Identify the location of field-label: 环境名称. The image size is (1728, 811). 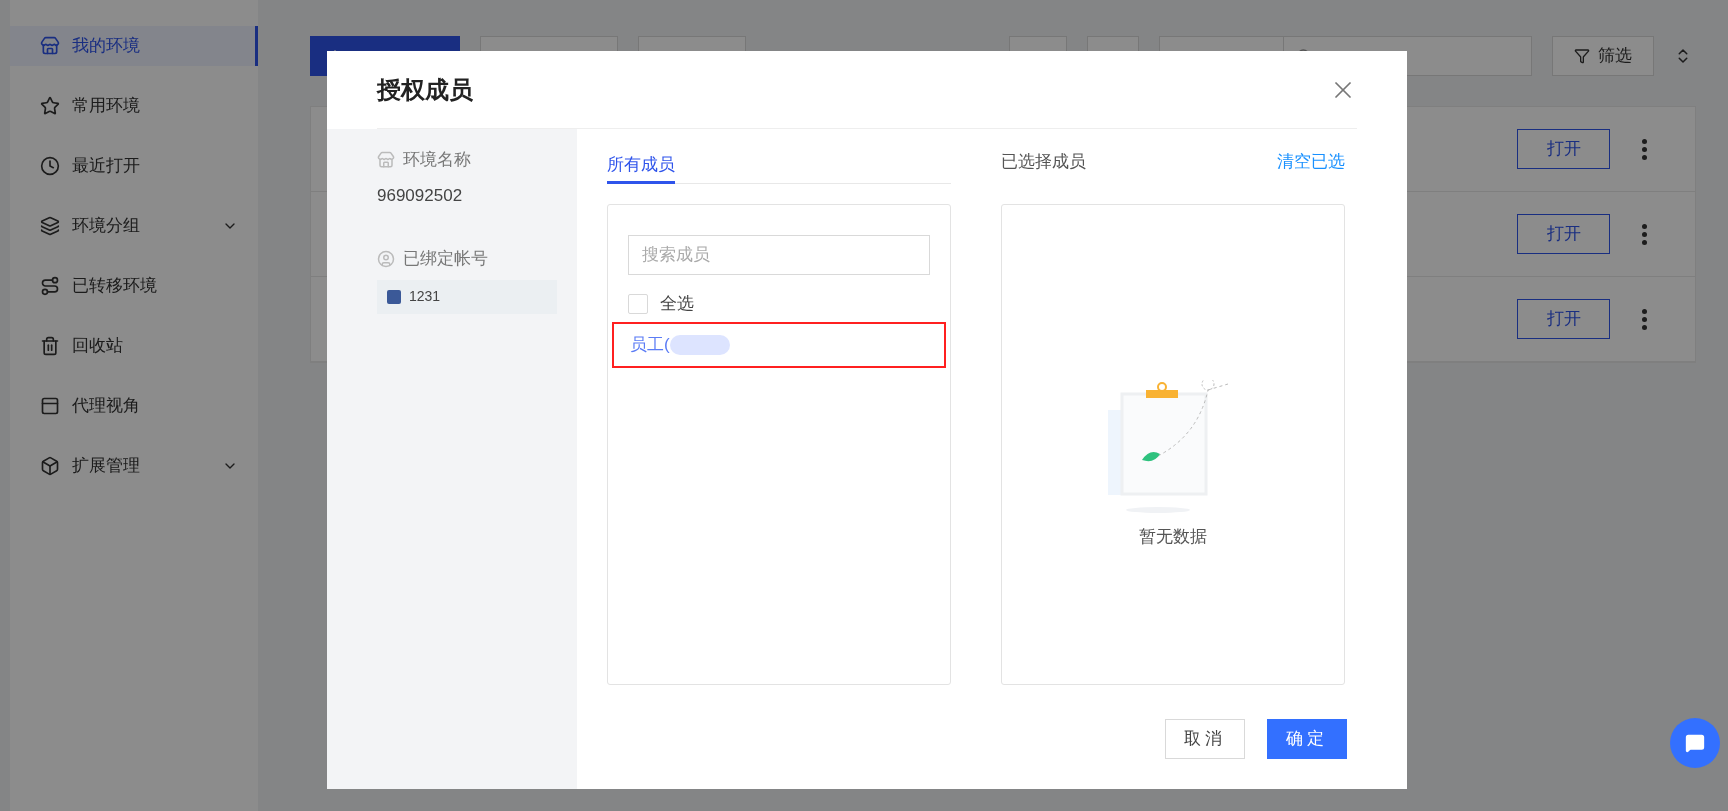
(437, 160).